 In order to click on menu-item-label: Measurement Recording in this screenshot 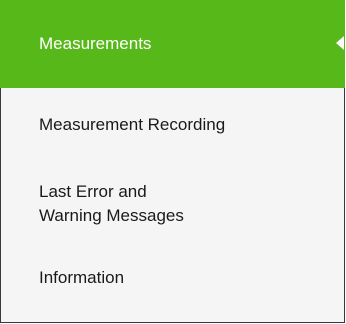, I will do `click(132, 124)`.